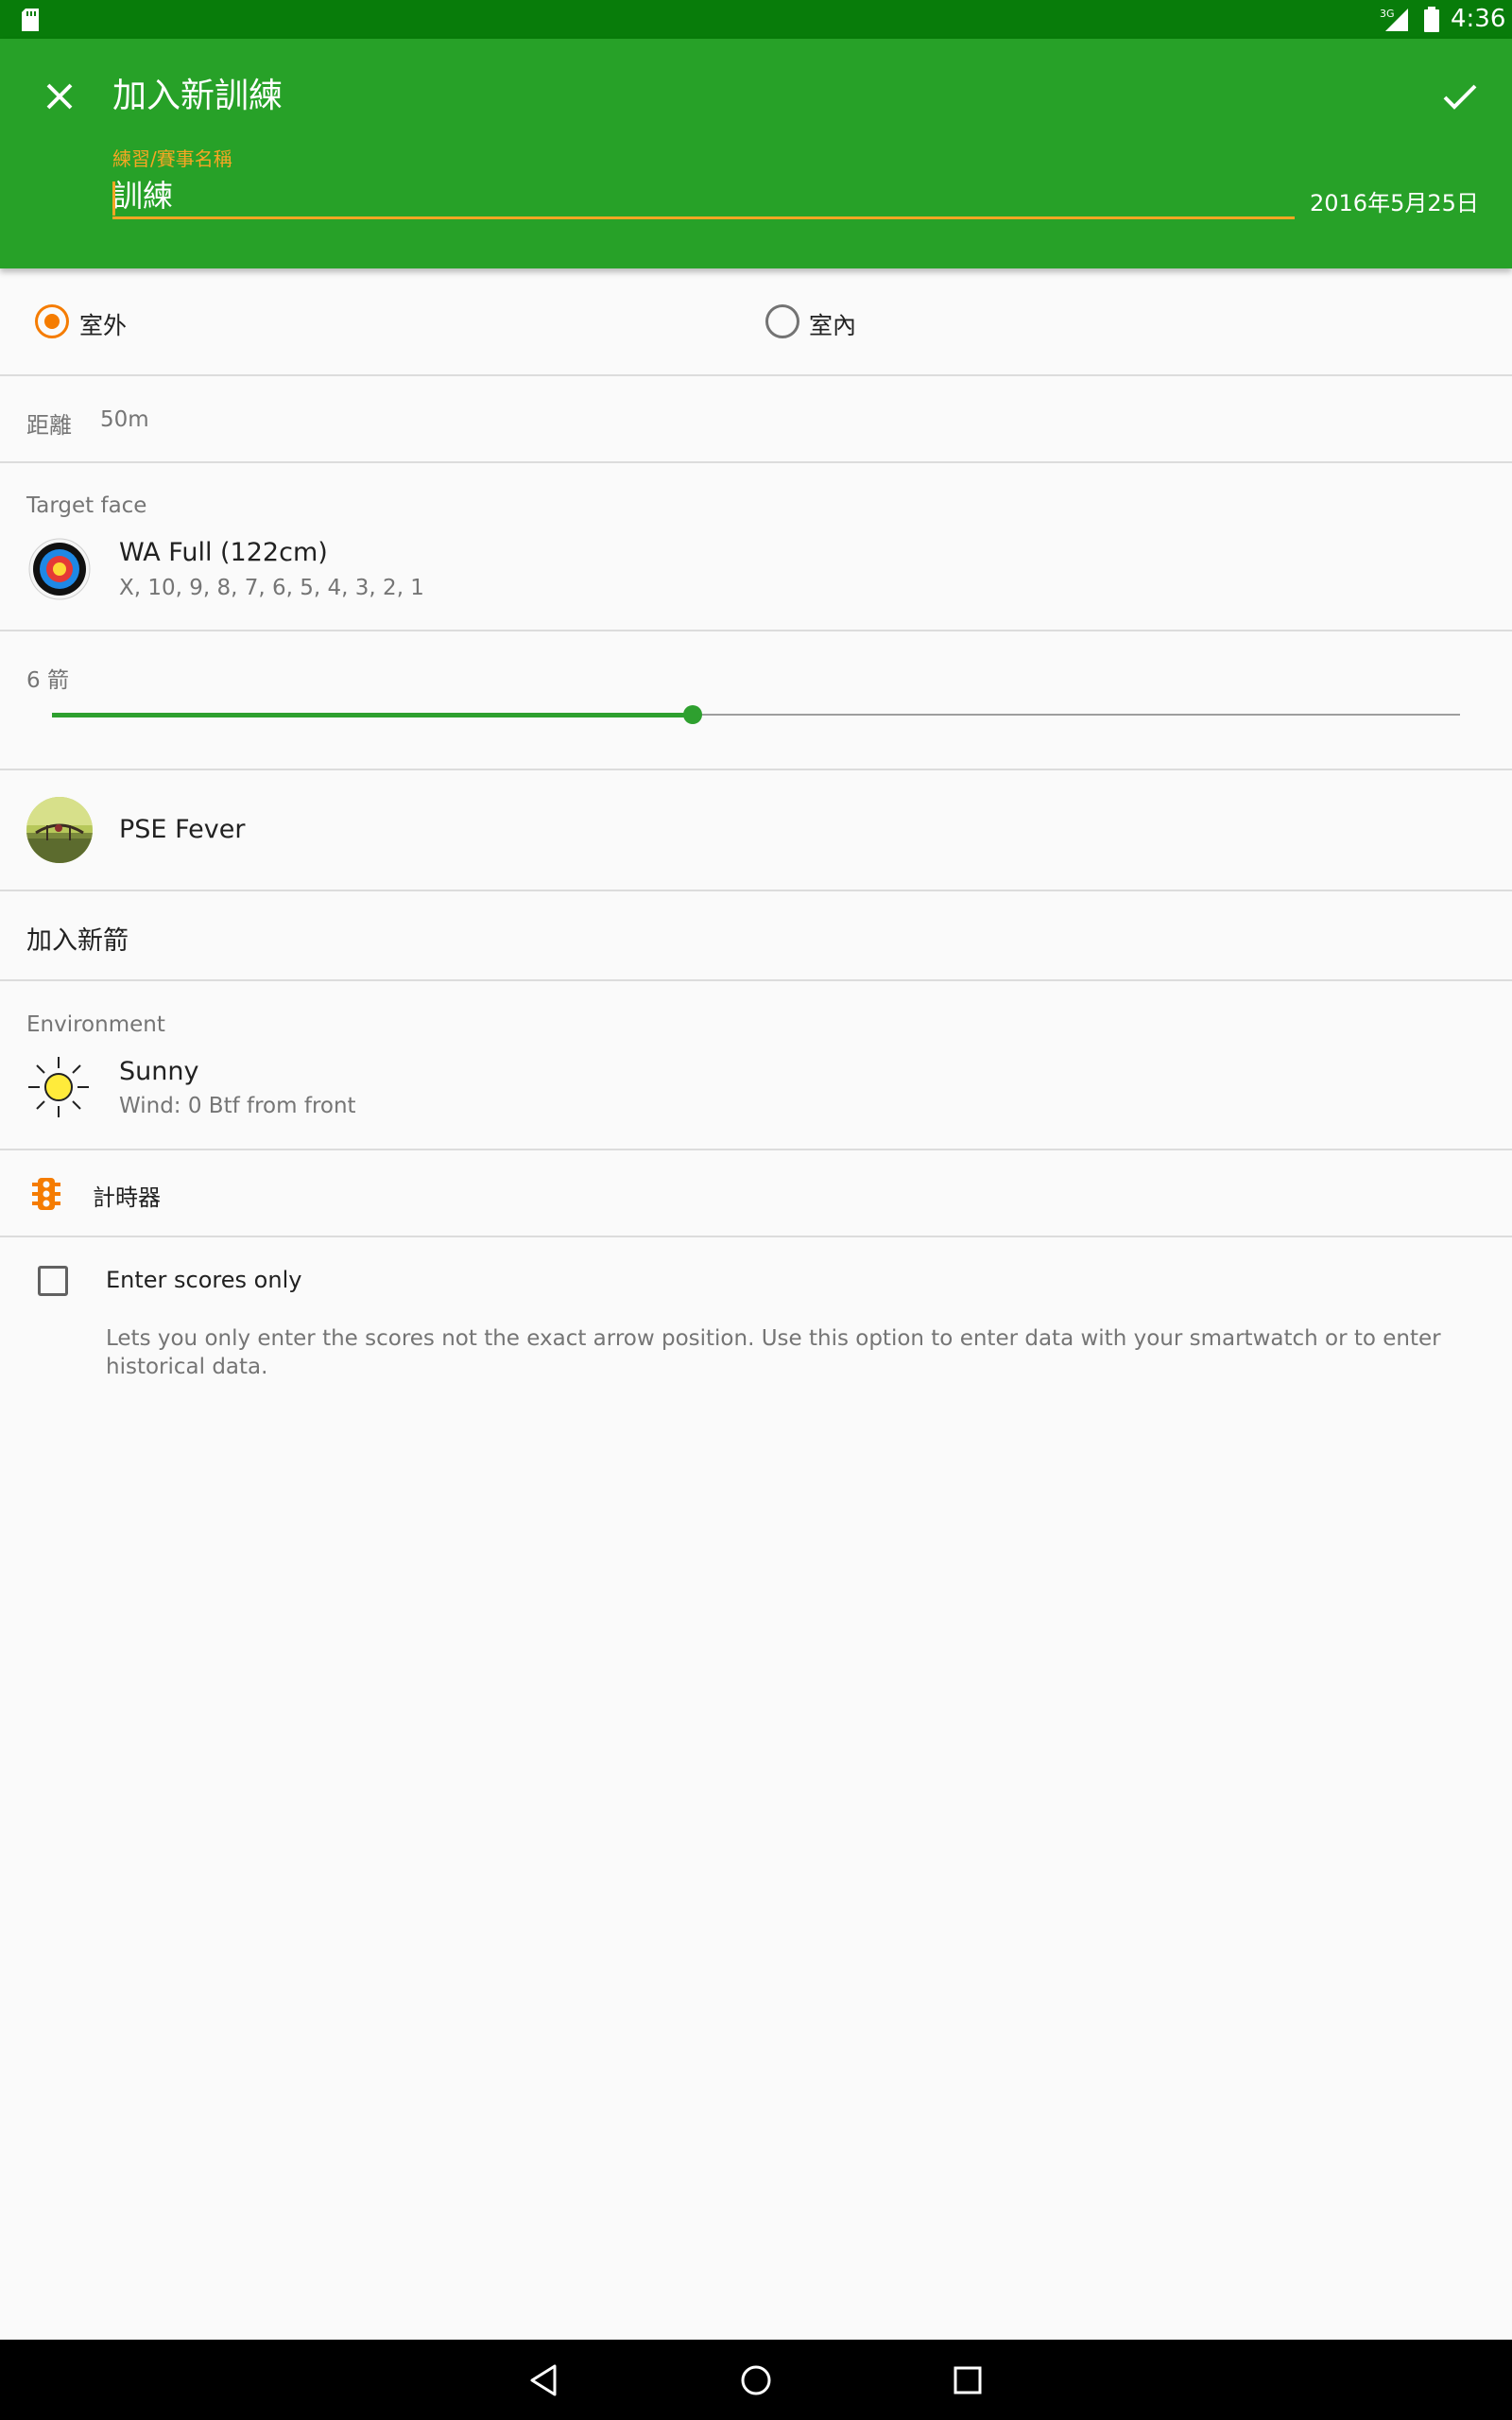 The image size is (1512, 2420). I want to click on status-bar: 3G 4:36, so click(756, 20).